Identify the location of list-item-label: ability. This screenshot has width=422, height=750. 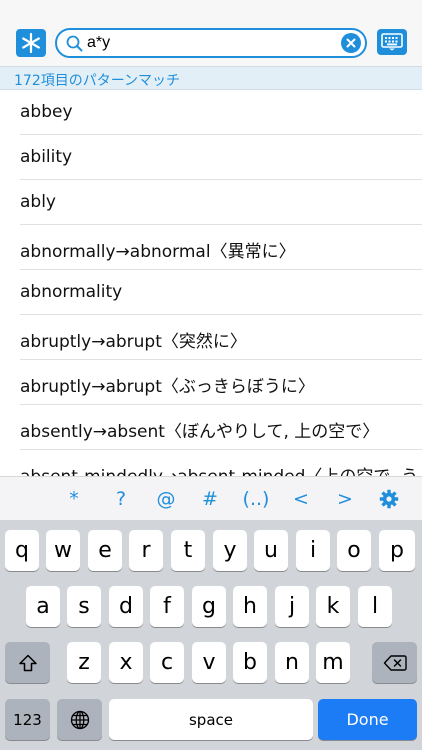
(46, 157).